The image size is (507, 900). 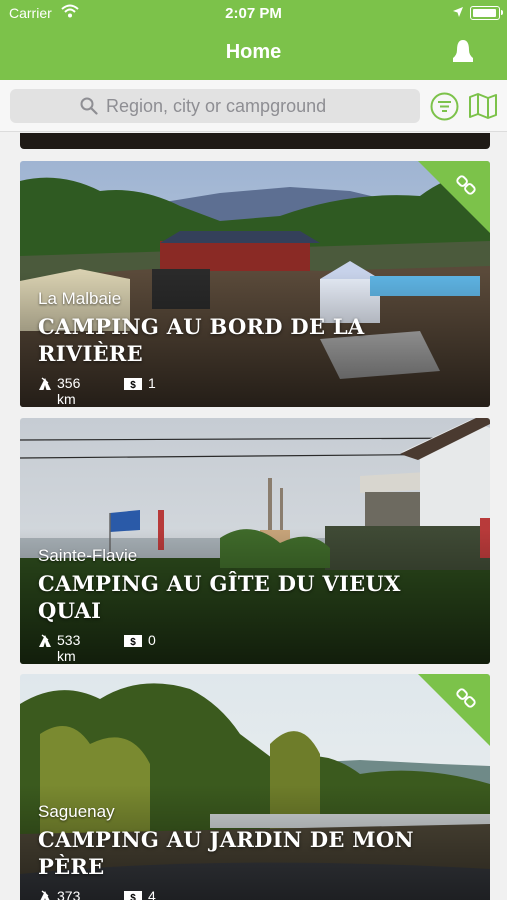 I want to click on user-icon, so click(x=463, y=51).